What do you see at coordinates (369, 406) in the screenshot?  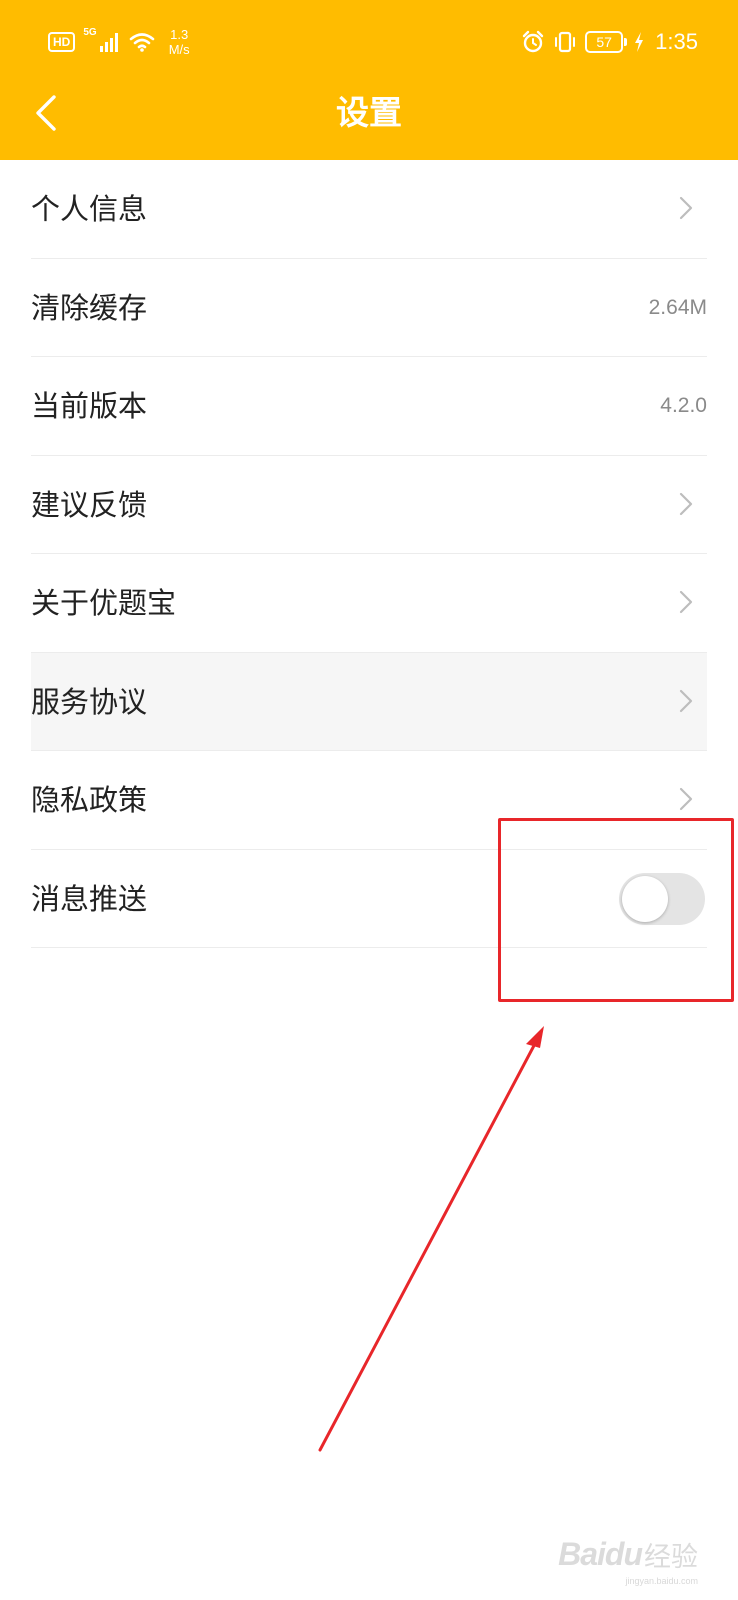 I see `settings-item-current-version: 当前版本 4.2.0` at bounding box center [369, 406].